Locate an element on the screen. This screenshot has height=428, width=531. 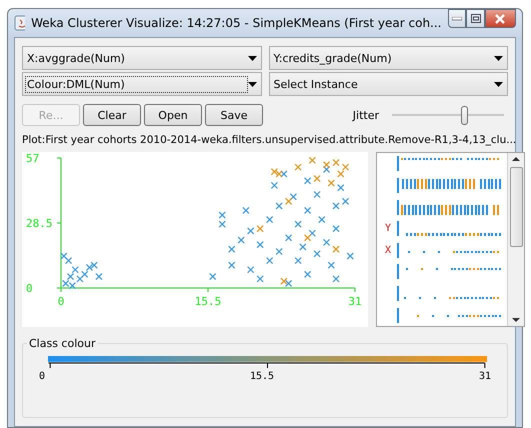
scroll-down-icon is located at coordinates (516, 320).